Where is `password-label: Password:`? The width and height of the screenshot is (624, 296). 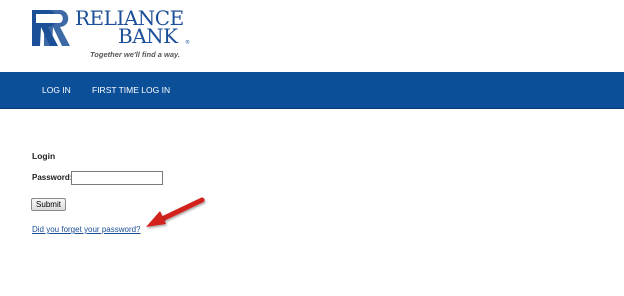 password-label: Password: is located at coordinates (52, 177).